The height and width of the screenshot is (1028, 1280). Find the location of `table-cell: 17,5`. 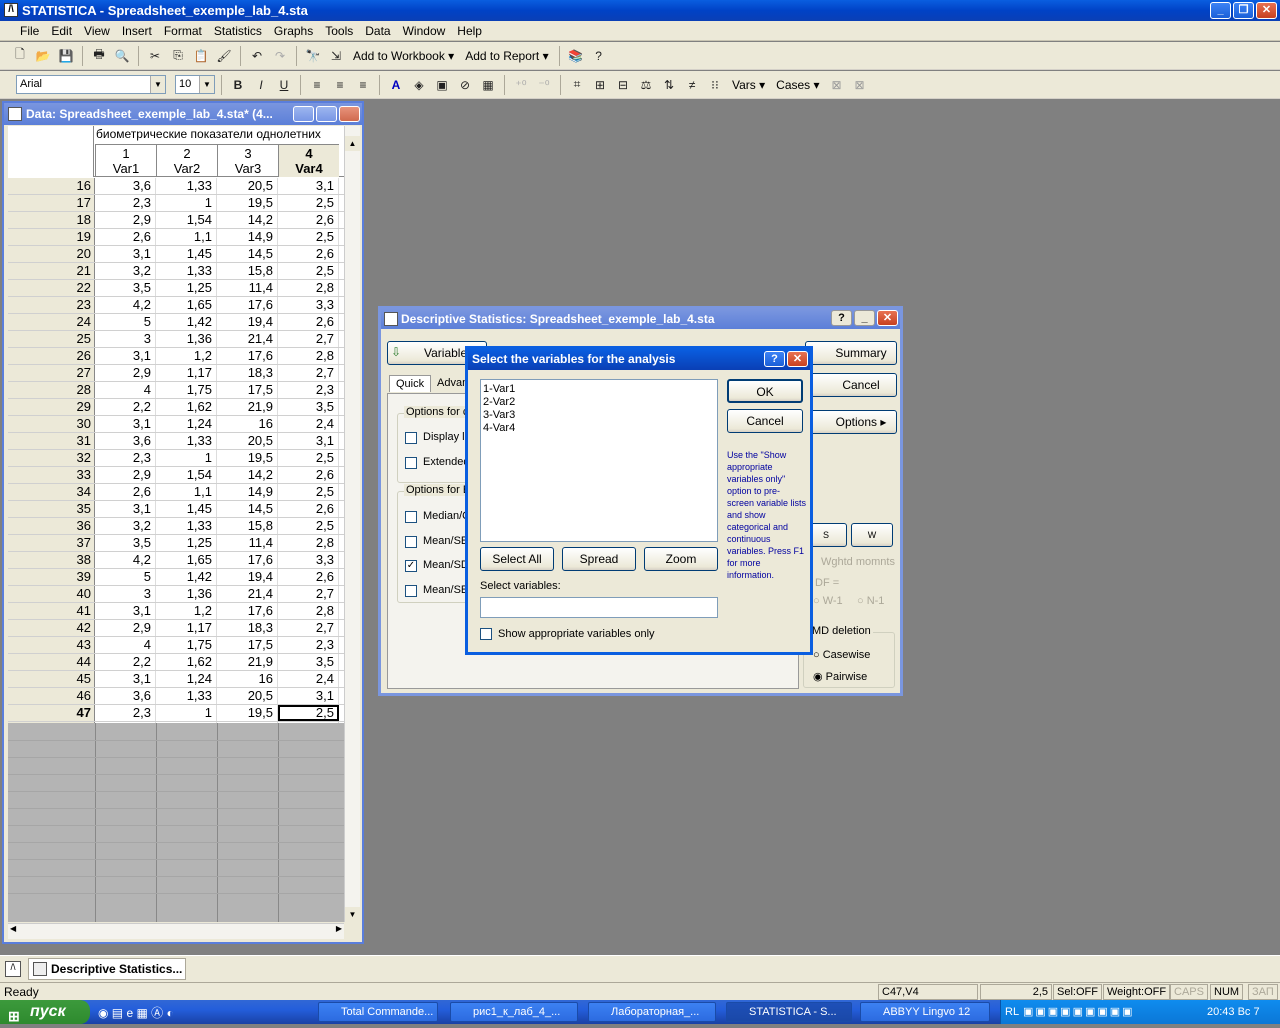

table-cell: 17,5 is located at coordinates (247, 645).